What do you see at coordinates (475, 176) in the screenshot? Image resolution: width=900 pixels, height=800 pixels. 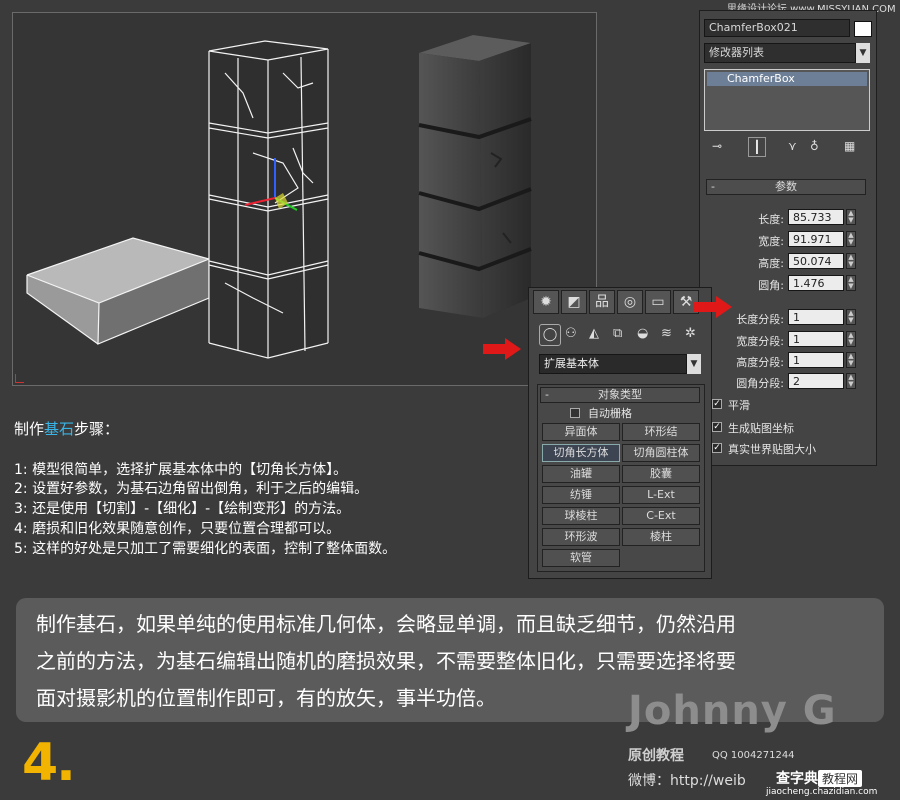 I see `rendered-stack-model` at bounding box center [475, 176].